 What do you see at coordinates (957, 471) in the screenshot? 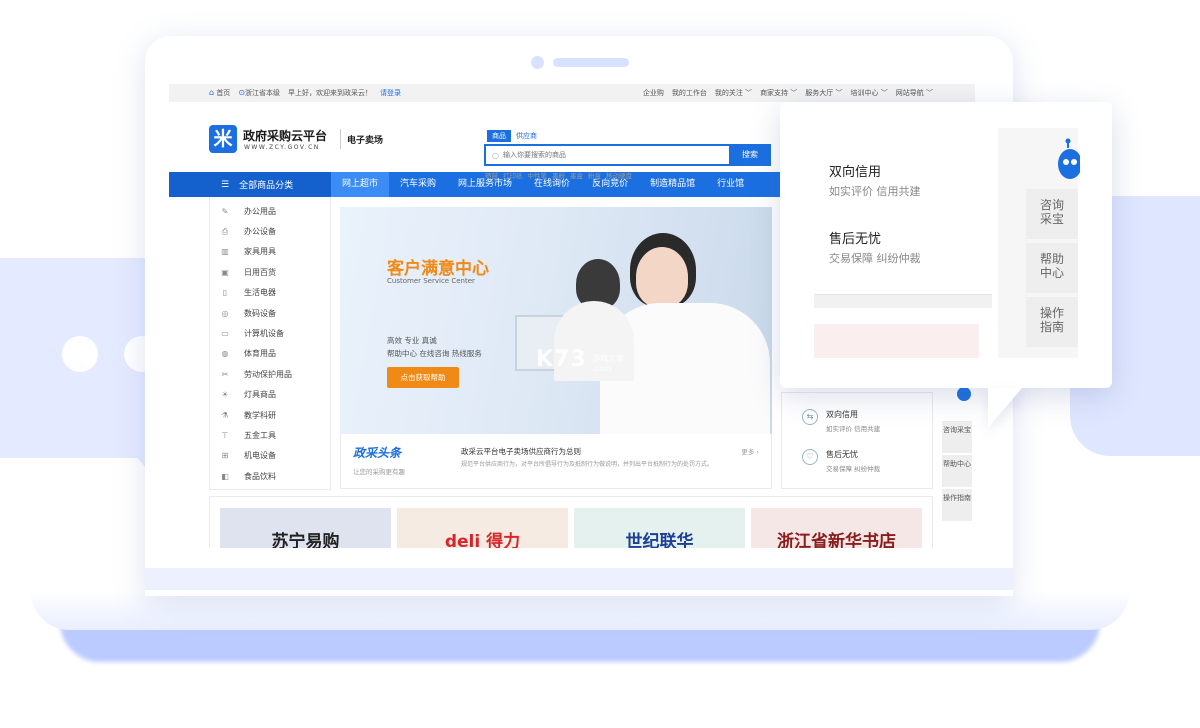
I see `help-center-button: 帮助中心` at bounding box center [957, 471].